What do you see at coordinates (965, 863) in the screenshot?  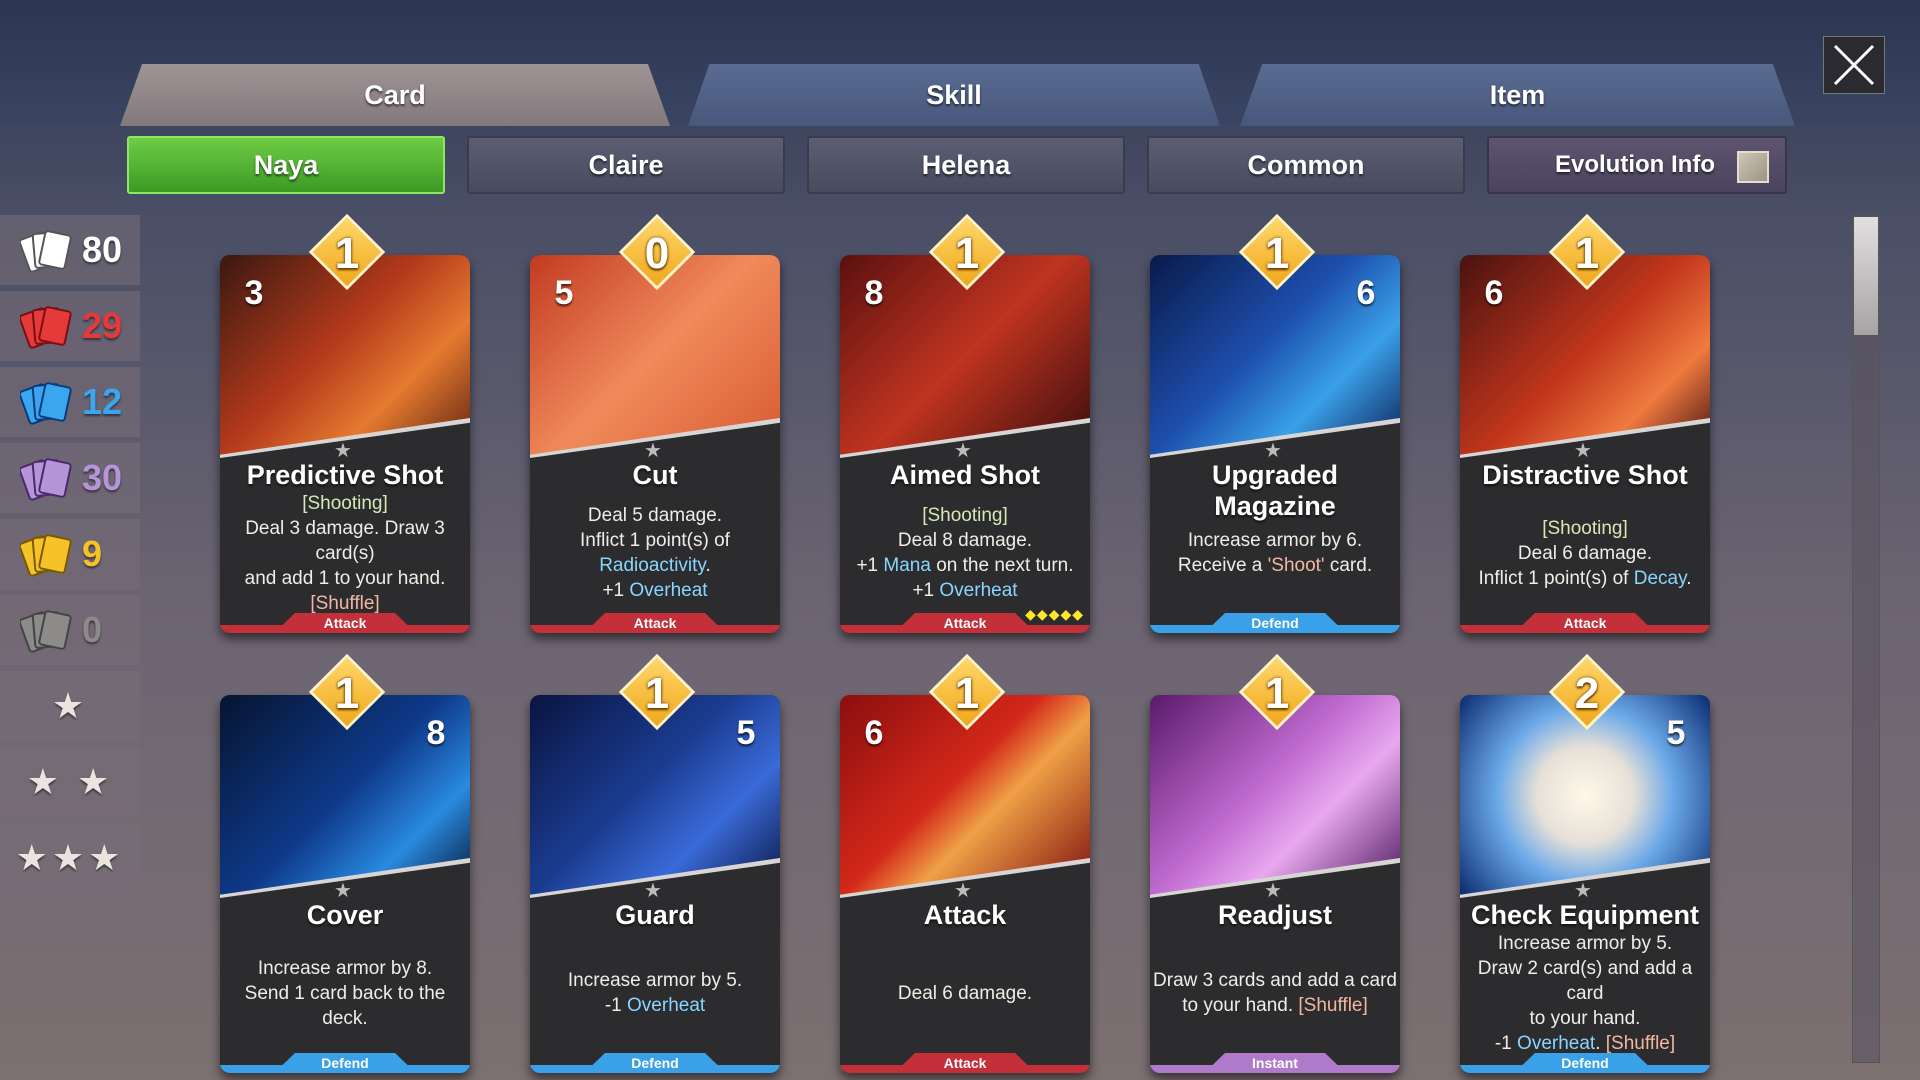 I see `card-attack: 1 6 ★ Attack Deal 6 damage. Attack` at bounding box center [965, 863].